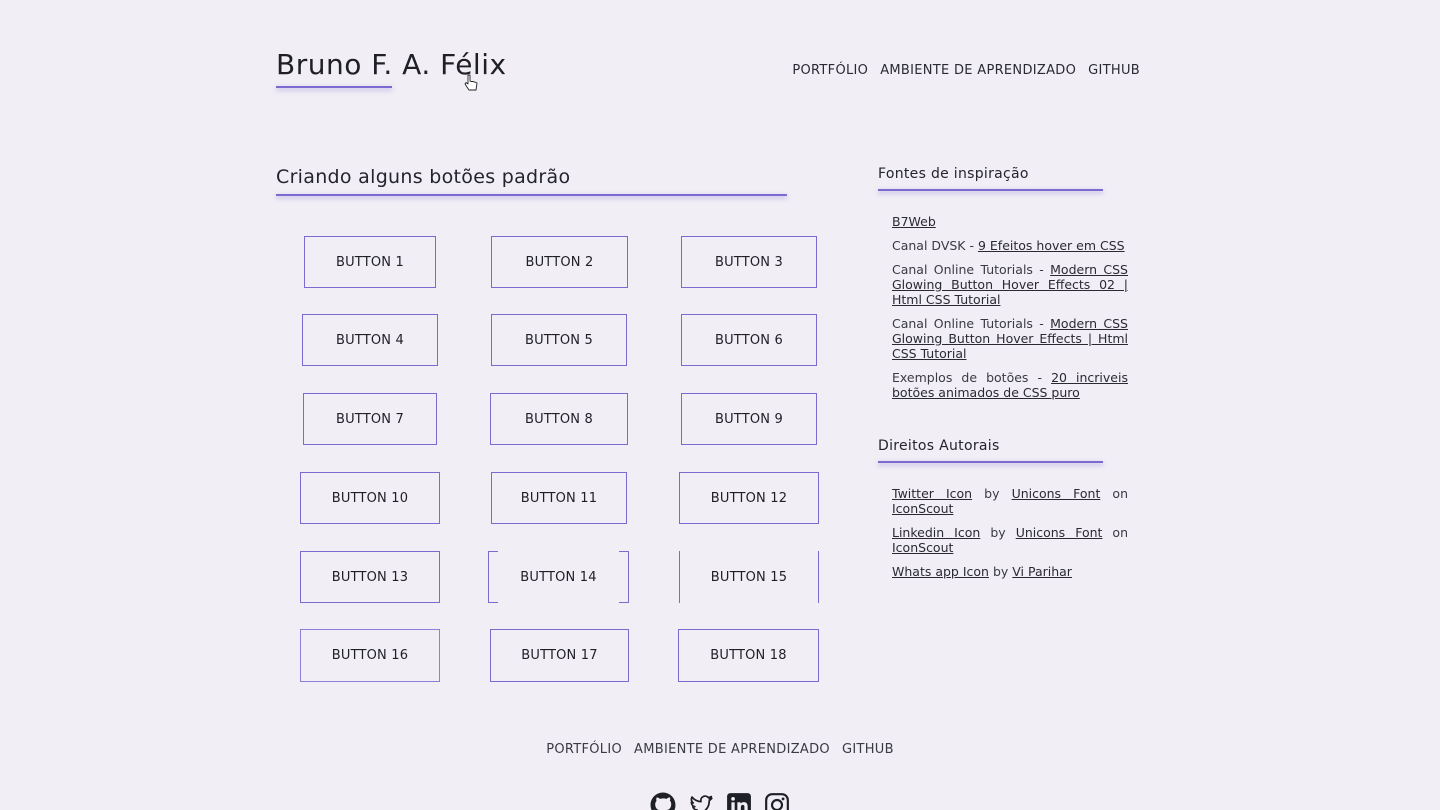 This screenshot has width=1440, height=810. Describe the element at coordinates (559, 655) in the screenshot. I see `button-17: BUTTON 17` at that location.